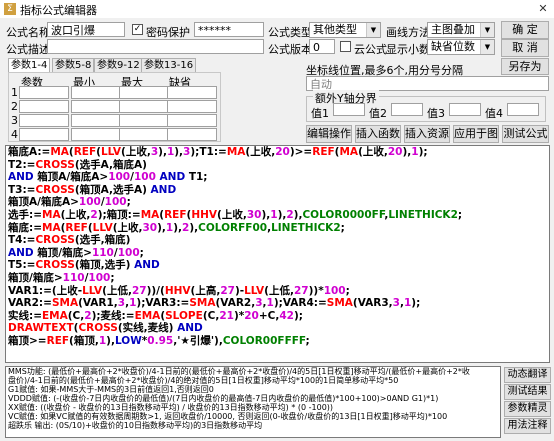  What do you see at coordinates (494, 113) in the screenshot?
I see `extra-y-value4-label: 值4` at bounding box center [494, 113].